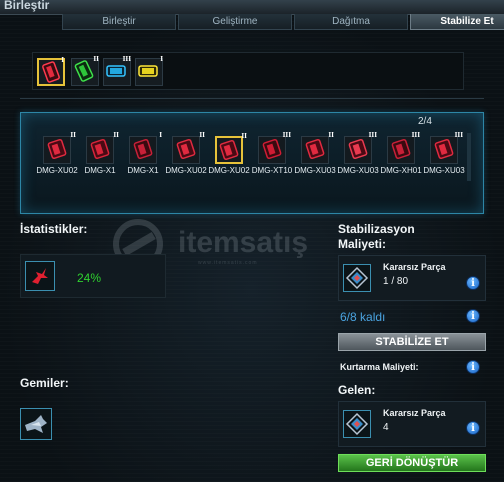 The height and width of the screenshot is (482, 504). I want to click on tab-dagitma: Dağıtma, so click(351, 22).